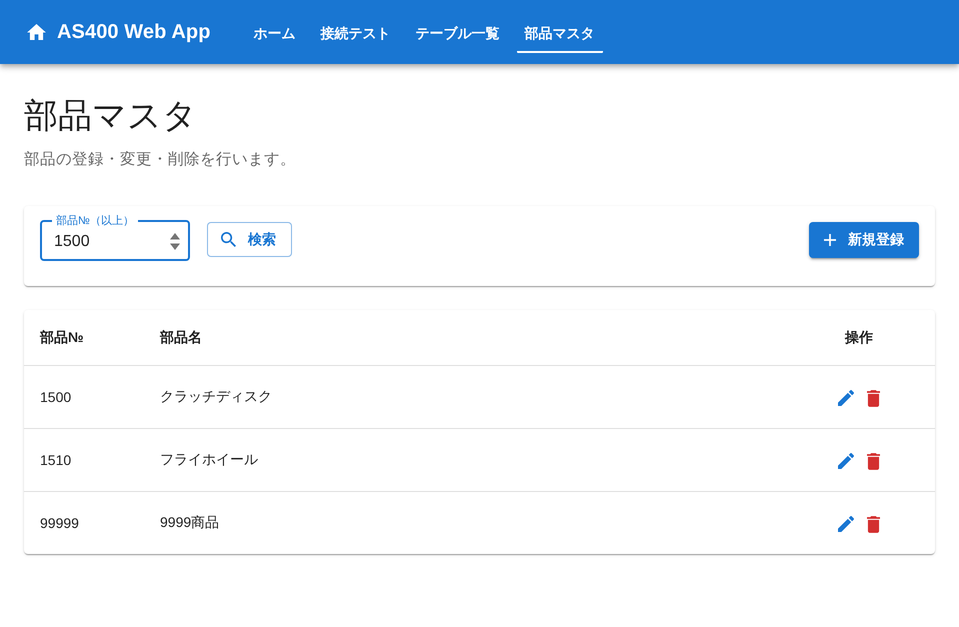 The image size is (959, 627). What do you see at coordinates (181, 337) in the screenshot?
I see `column-header: 部品名` at bounding box center [181, 337].